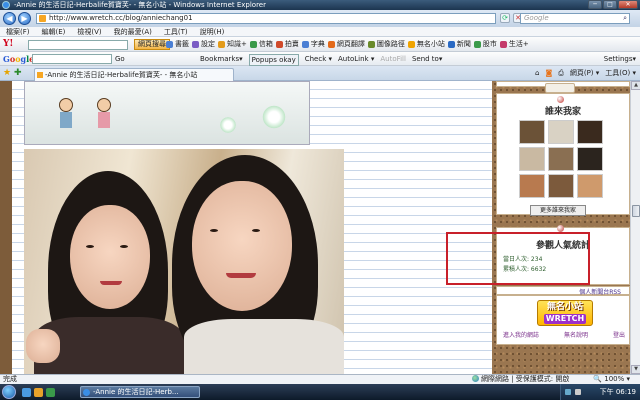  Describe the element at coordinates (505, 18) in the screenshot. I see `refresh-icon: ⟳` at that location.